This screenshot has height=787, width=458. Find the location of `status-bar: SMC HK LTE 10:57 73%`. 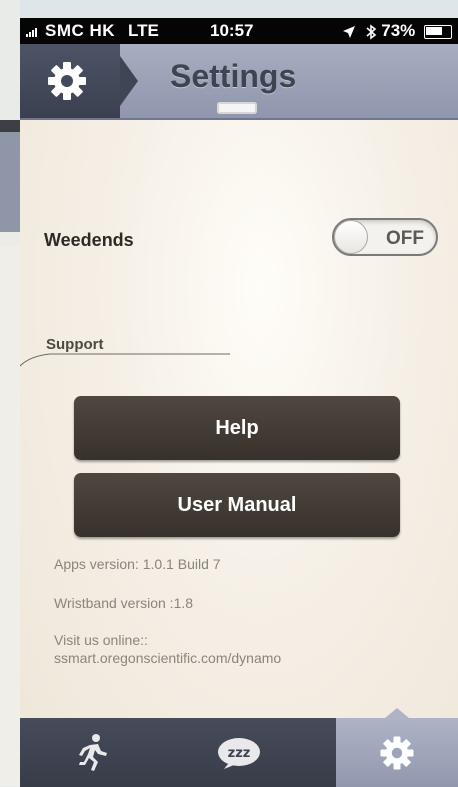

status-bar: SMC HK LTE 10:57 73% is located at coordinates (239, 31).